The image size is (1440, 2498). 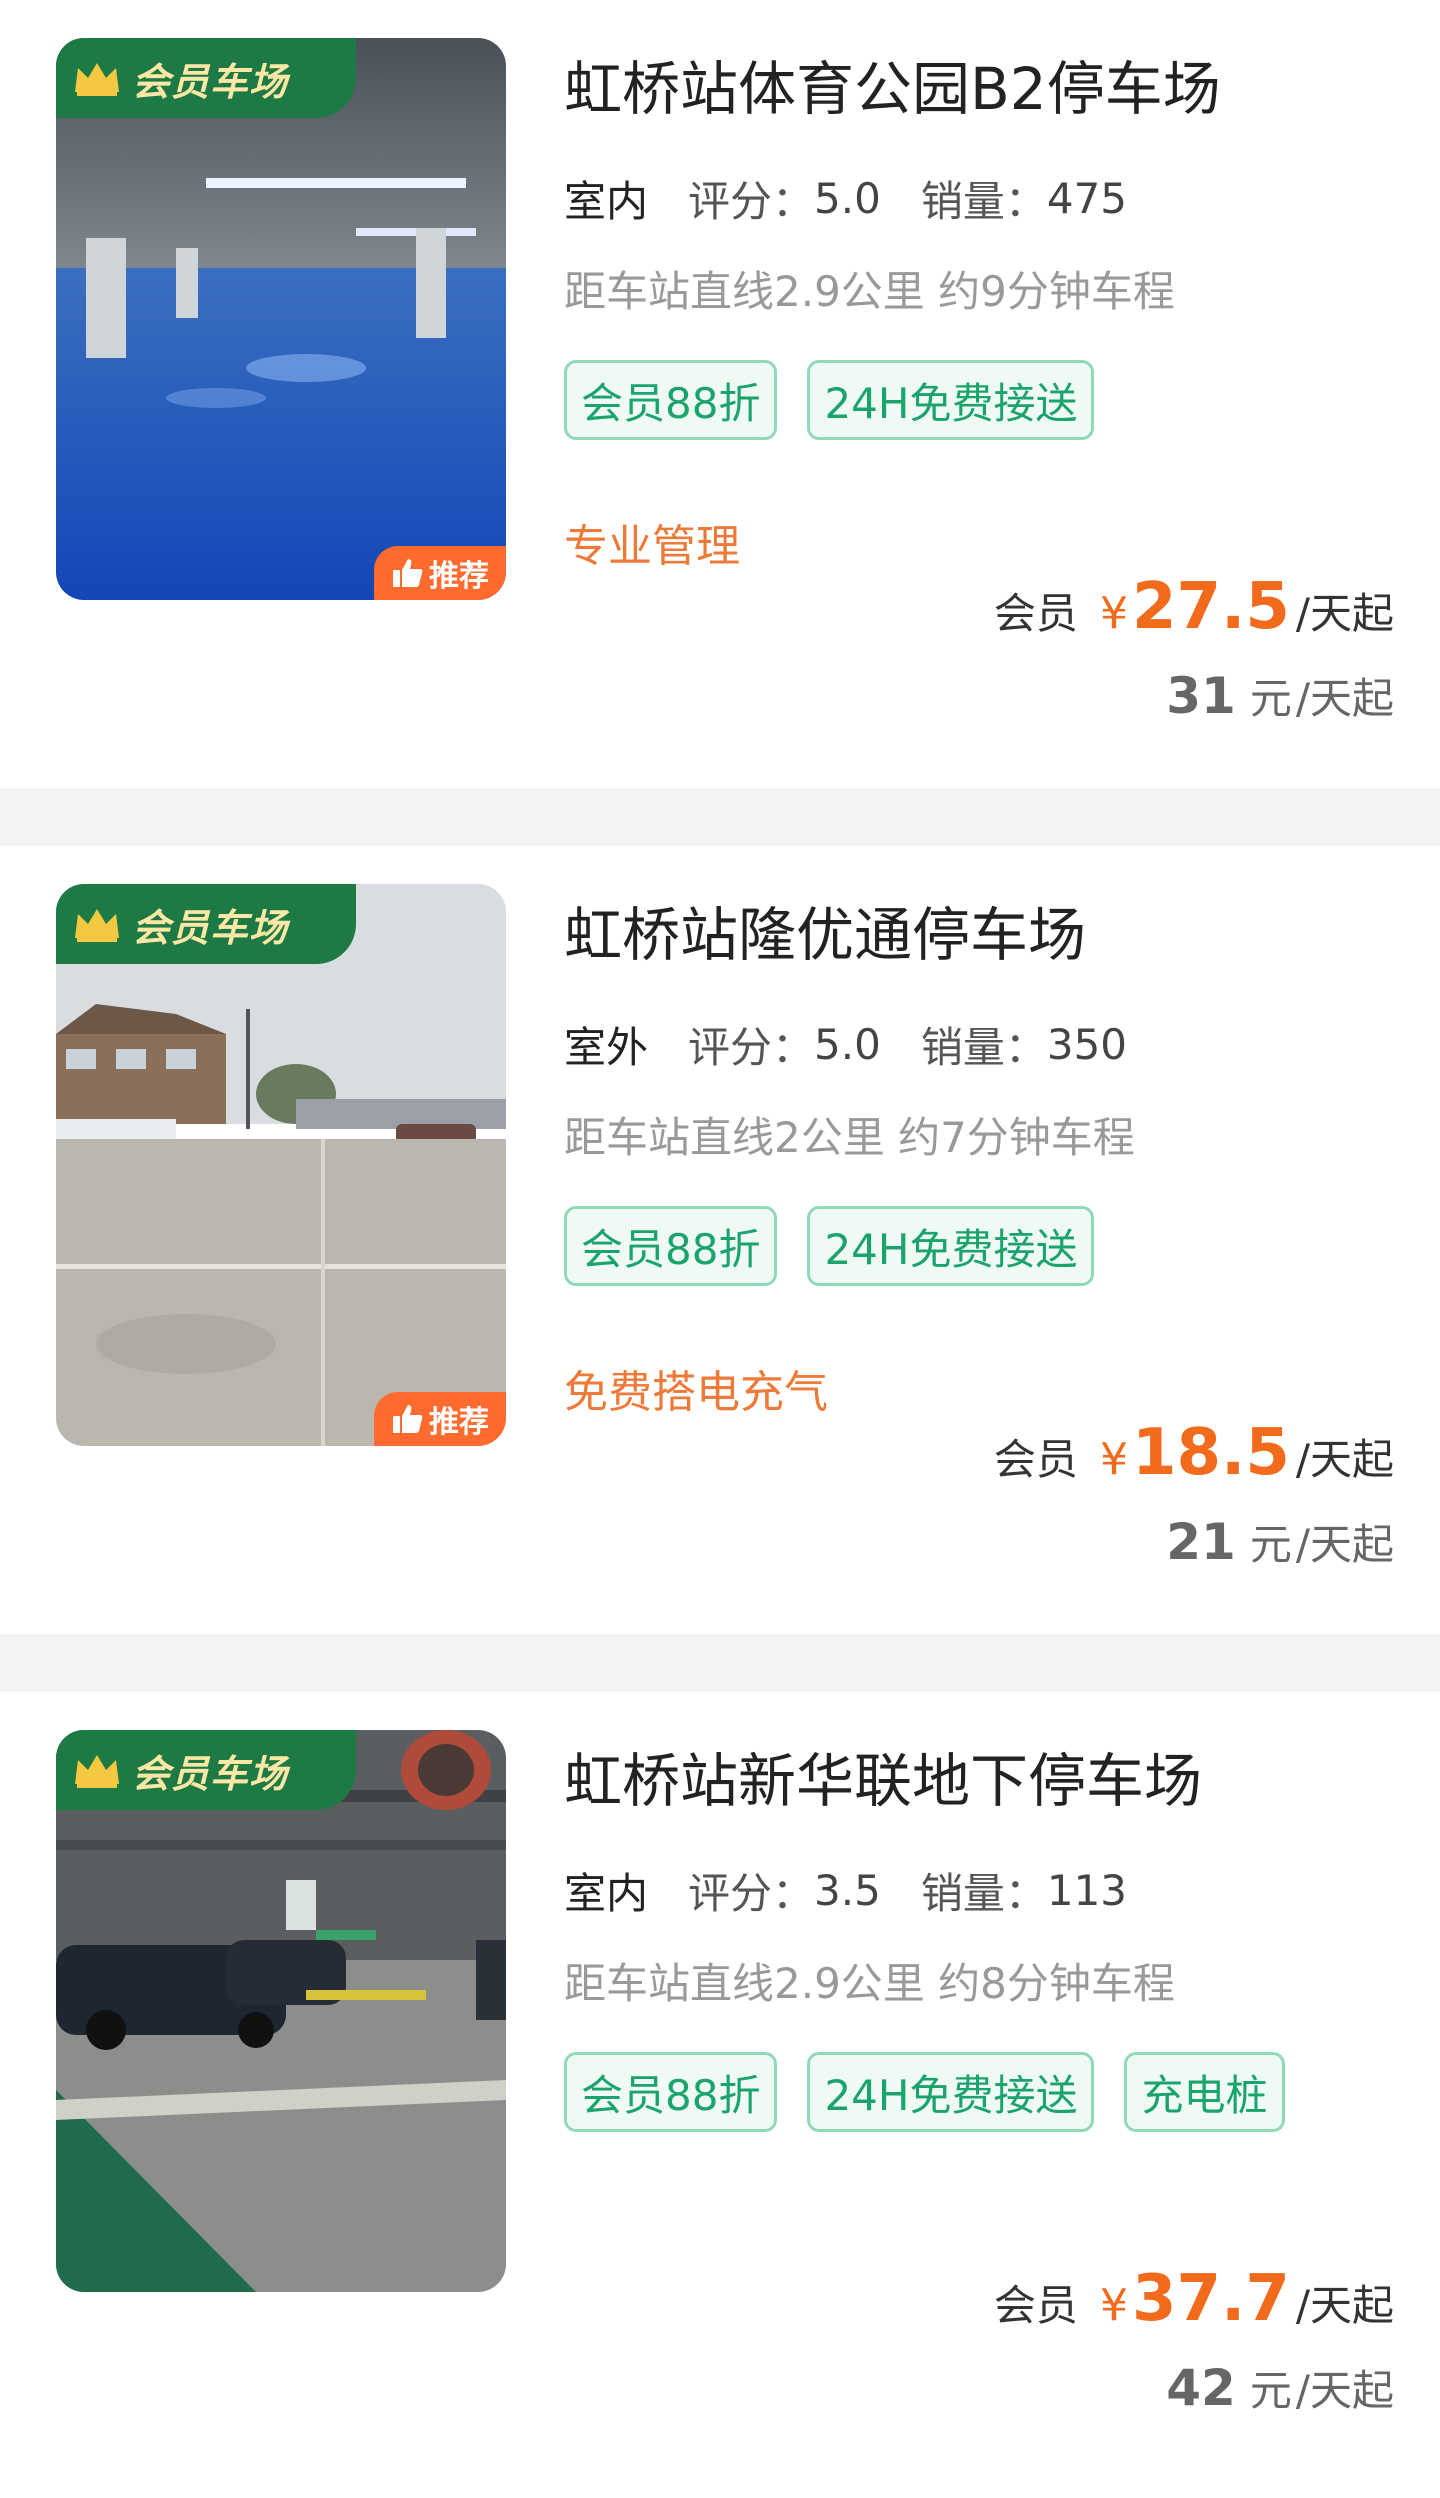 I want to click on distance-text: 距车站直线2.9公里 约8分钟车程, so click(x=869, y=1983).